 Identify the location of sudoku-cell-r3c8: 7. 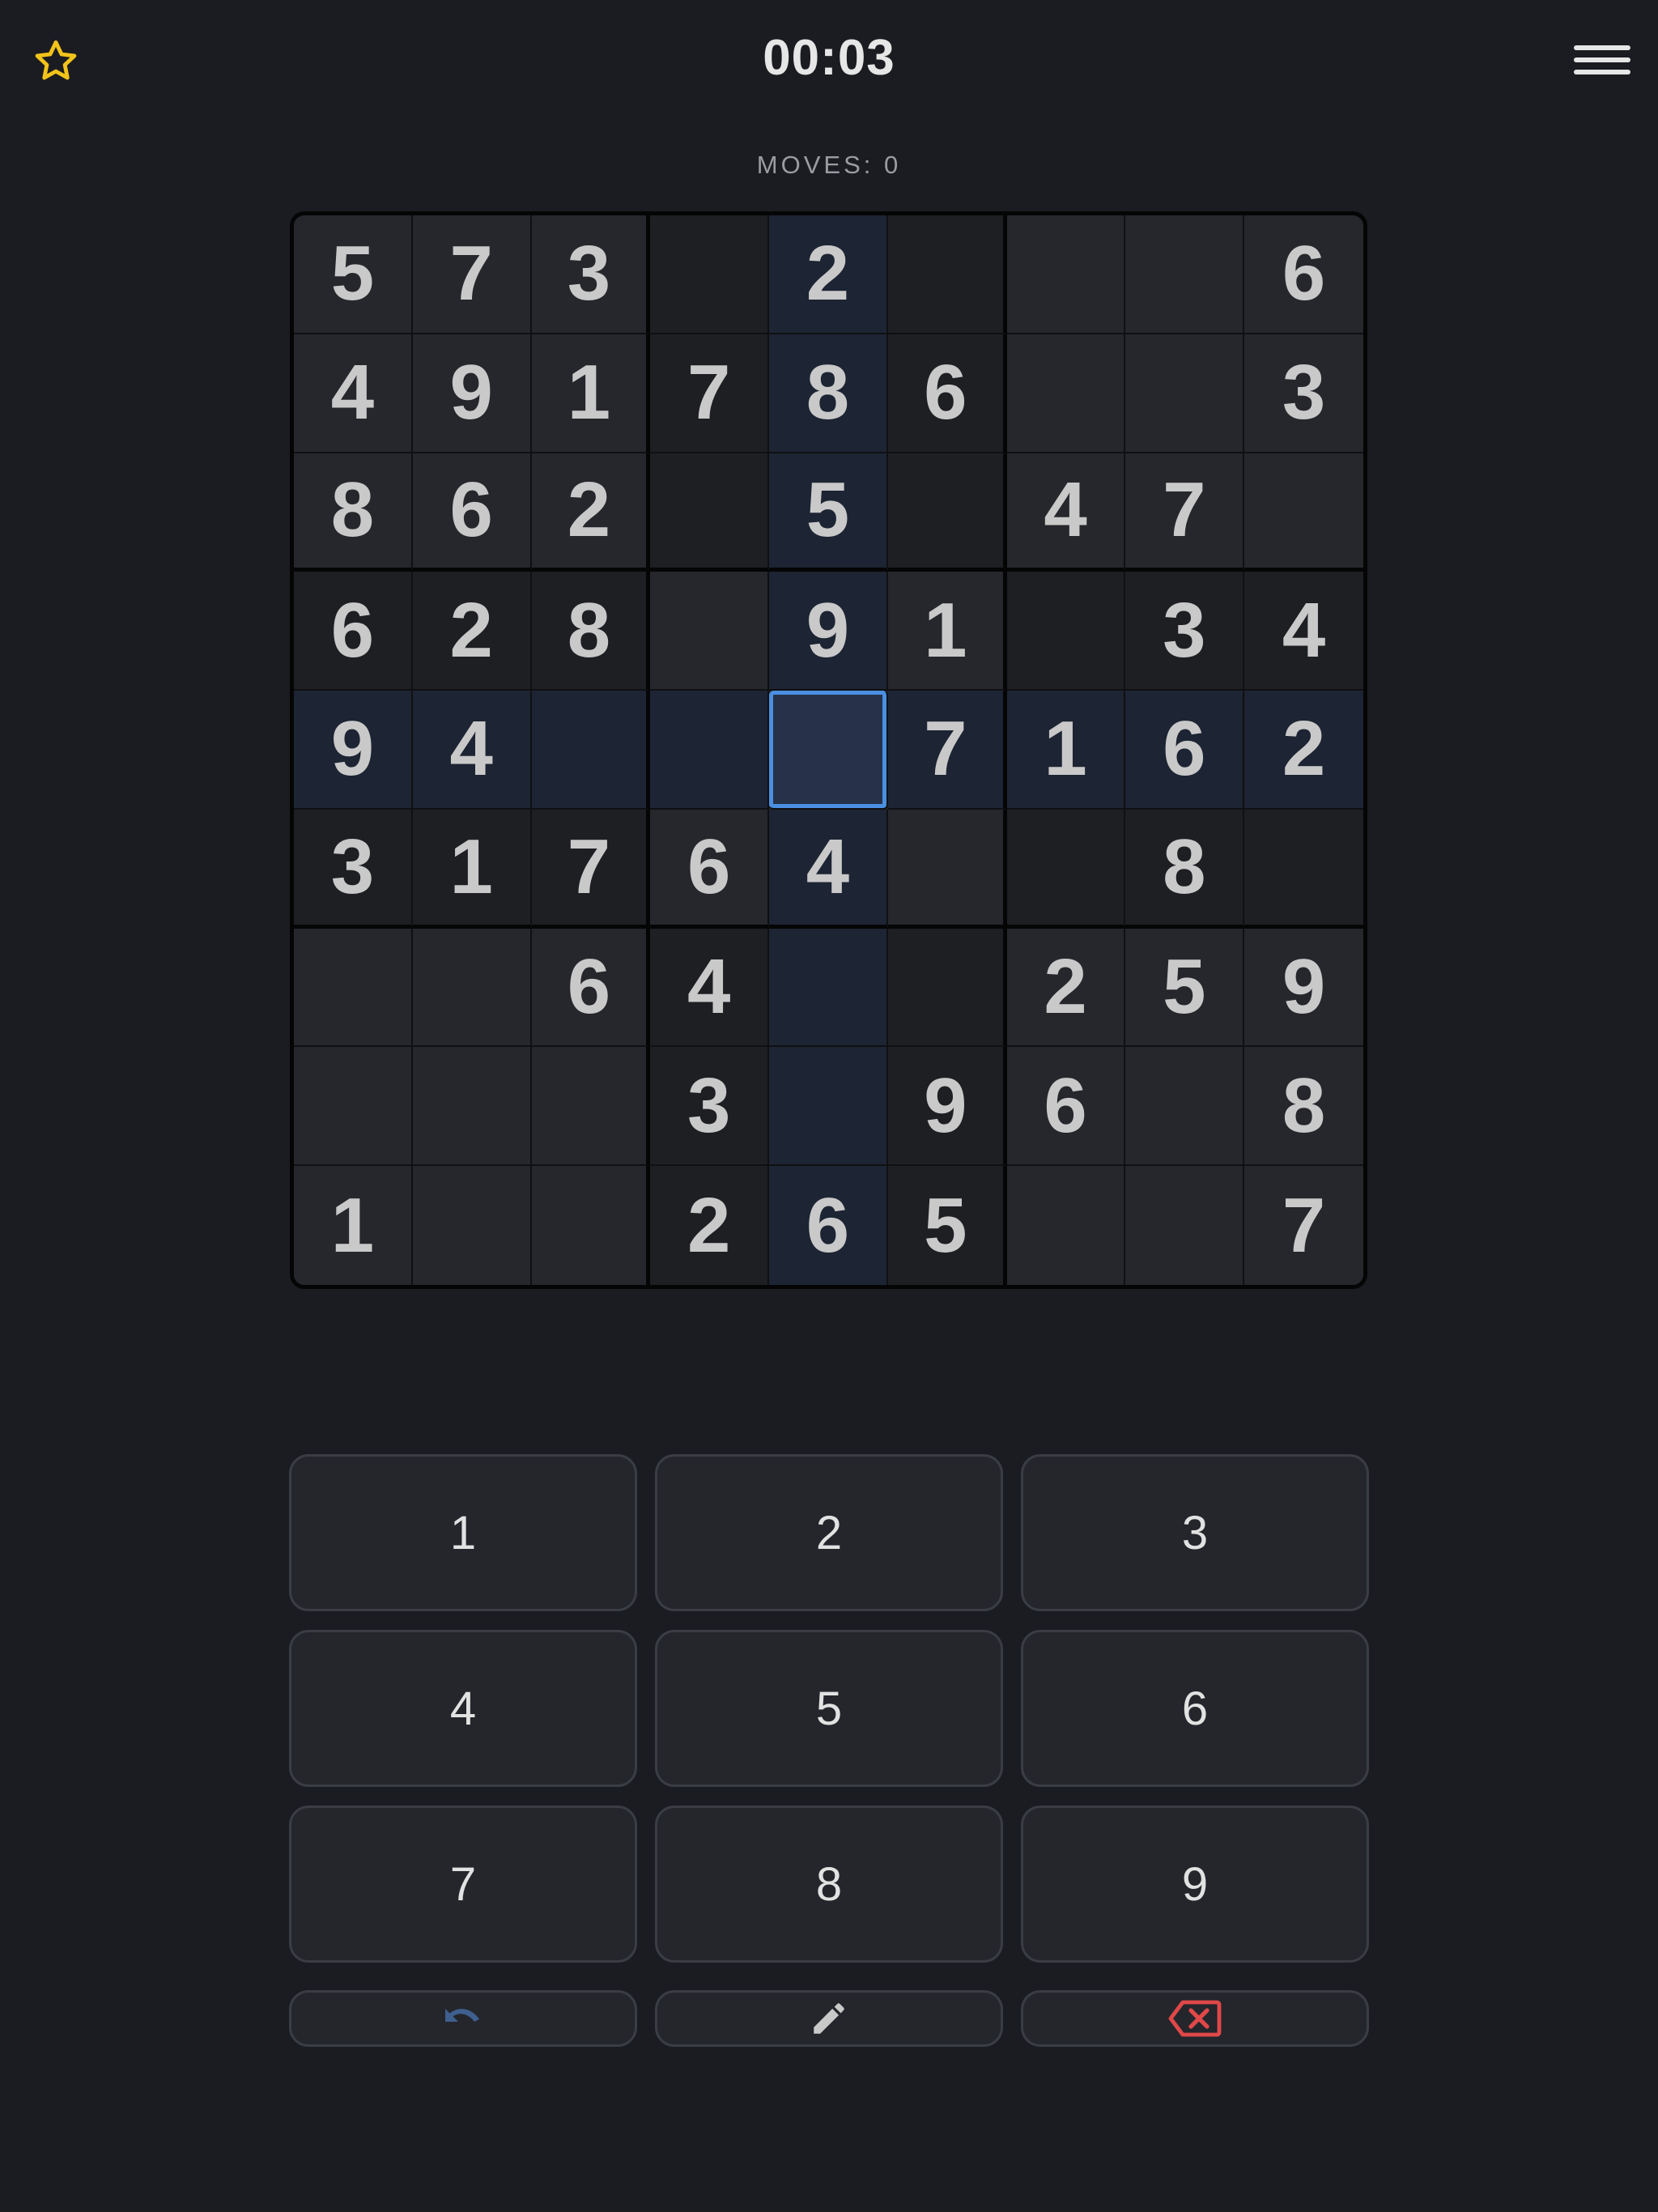
(1185, 513).